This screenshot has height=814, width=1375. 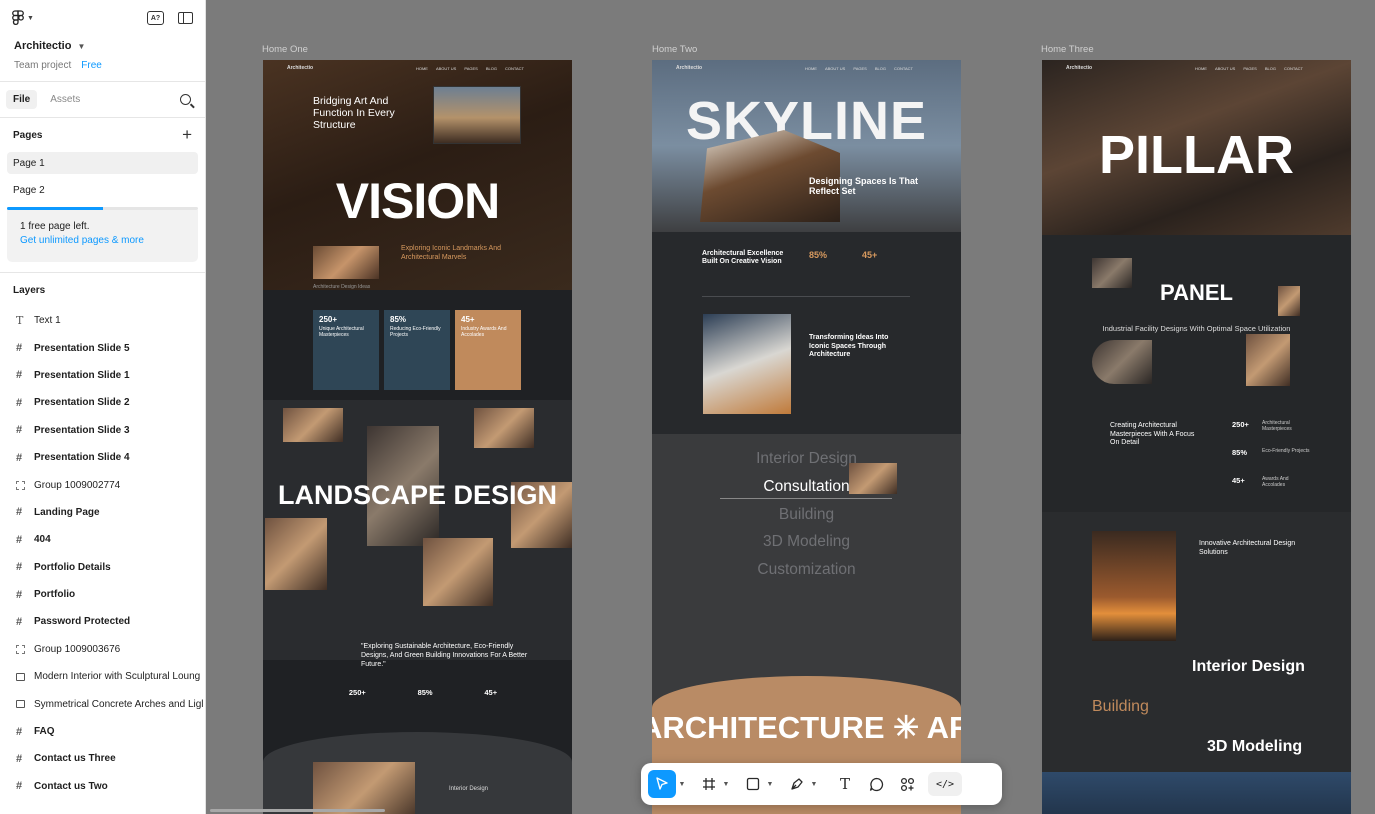 What do you see at coordinates (285, 49) in the screenshot?
I see `frame-label-home-one: Home One` at bounding box center [285, 49].